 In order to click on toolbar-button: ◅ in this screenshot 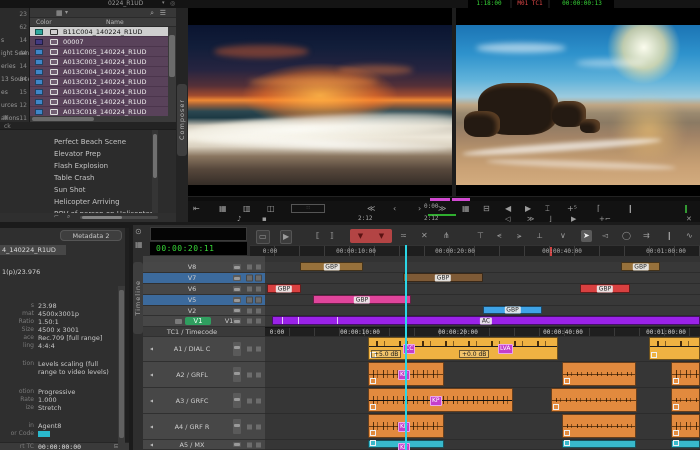, I will do `click(605, 236)`.